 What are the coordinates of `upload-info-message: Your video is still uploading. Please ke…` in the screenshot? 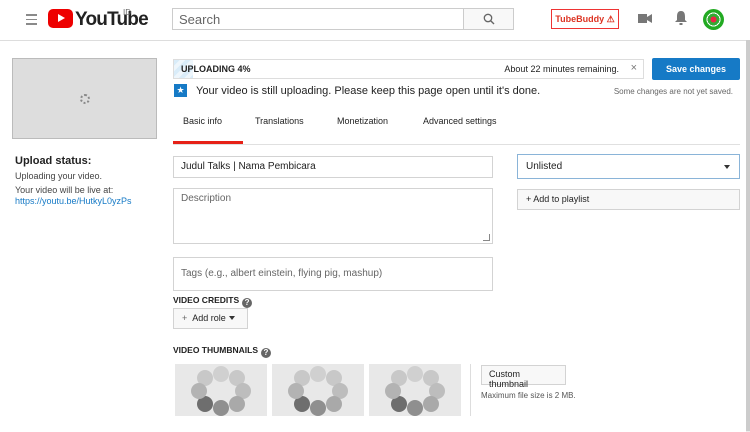 It's located at (368, 91).